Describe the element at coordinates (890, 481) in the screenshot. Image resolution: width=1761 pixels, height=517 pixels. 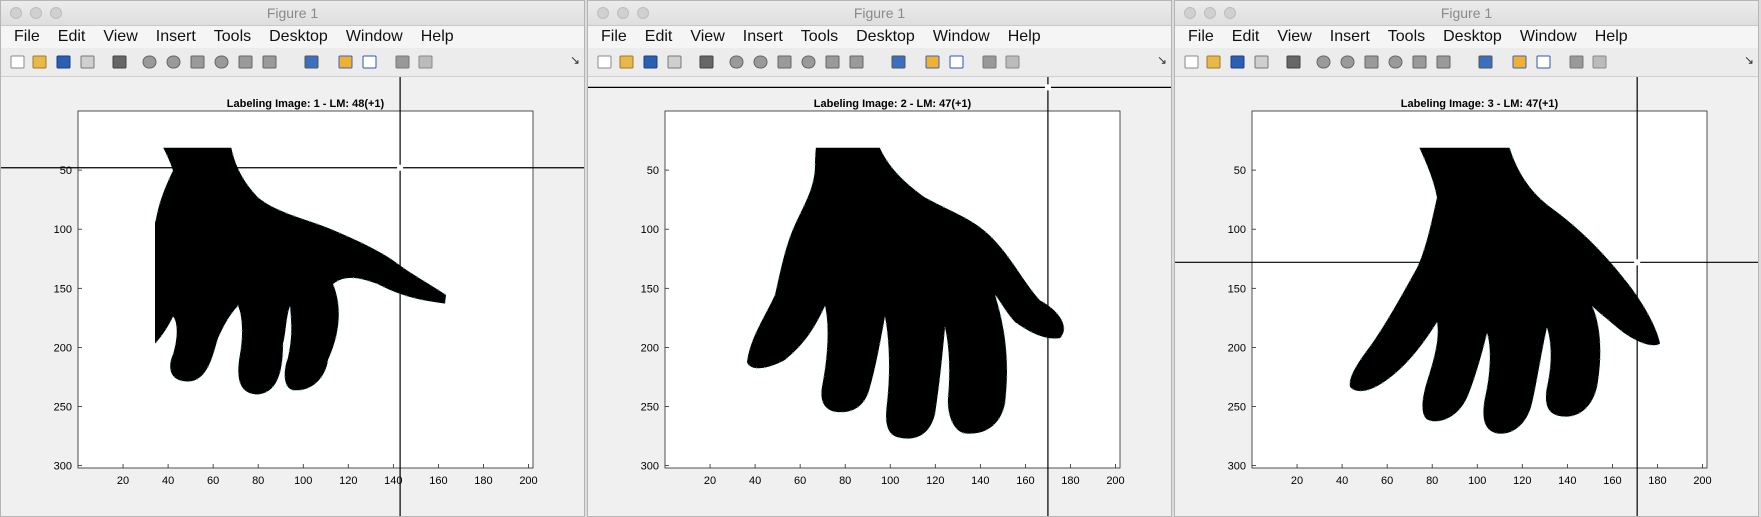
I see `x-tick-label: 100` at that location.